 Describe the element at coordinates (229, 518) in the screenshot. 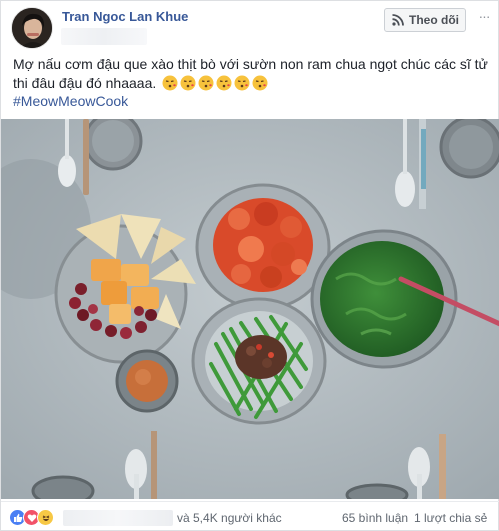

I see `reaction-count: và 5,4K người khác` at that location.